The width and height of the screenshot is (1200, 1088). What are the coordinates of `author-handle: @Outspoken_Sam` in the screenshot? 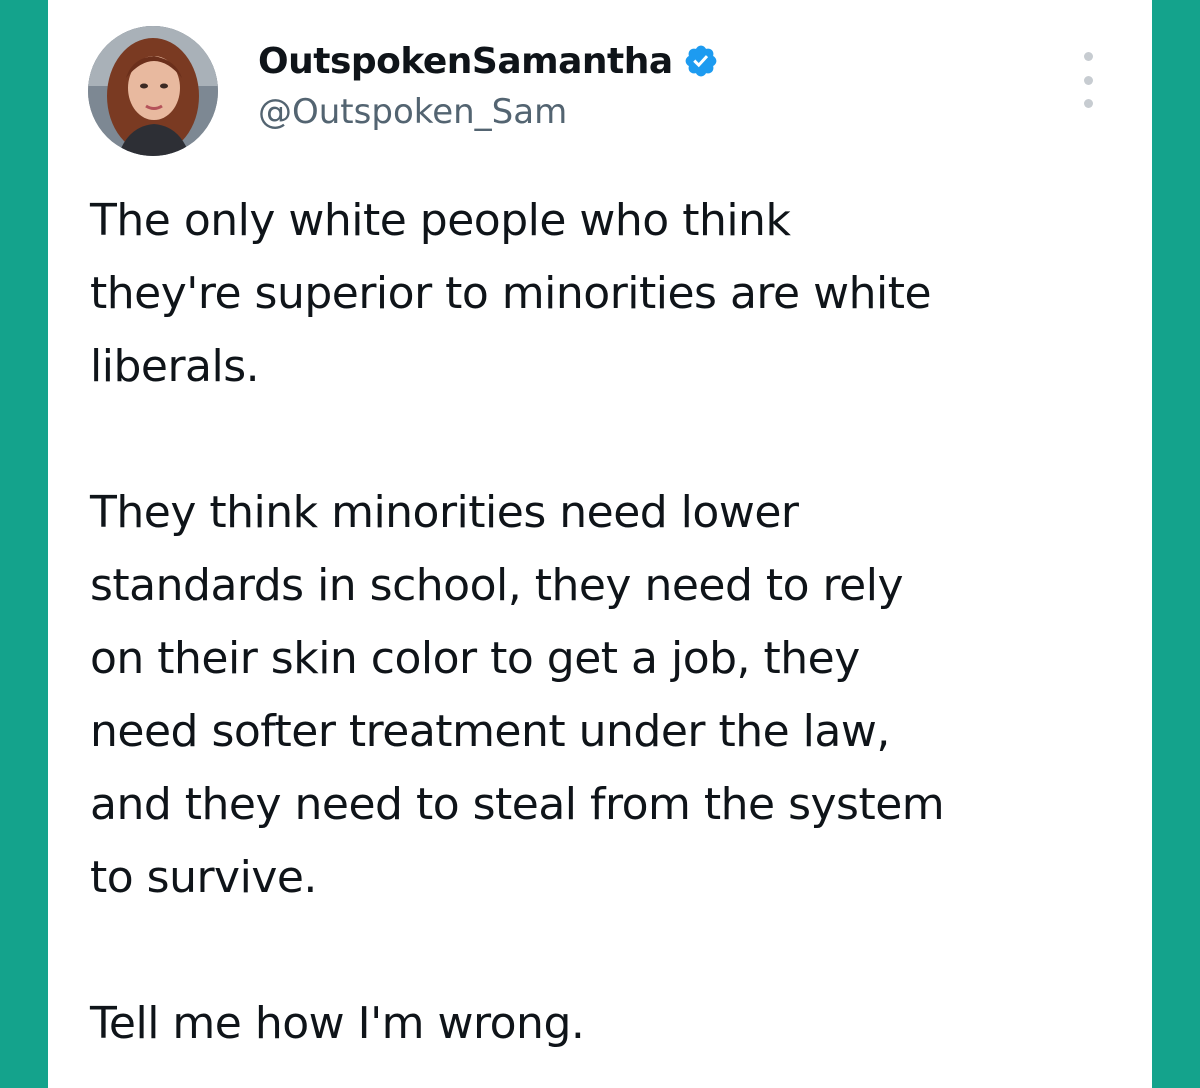 It's located at (412, 112).